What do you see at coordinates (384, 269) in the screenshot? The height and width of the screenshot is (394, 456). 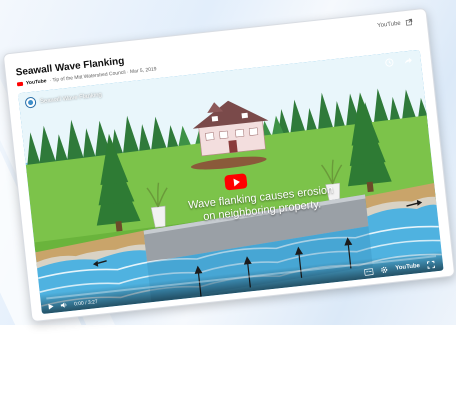 I see `gear-icon` at bounding box center [384, 269].